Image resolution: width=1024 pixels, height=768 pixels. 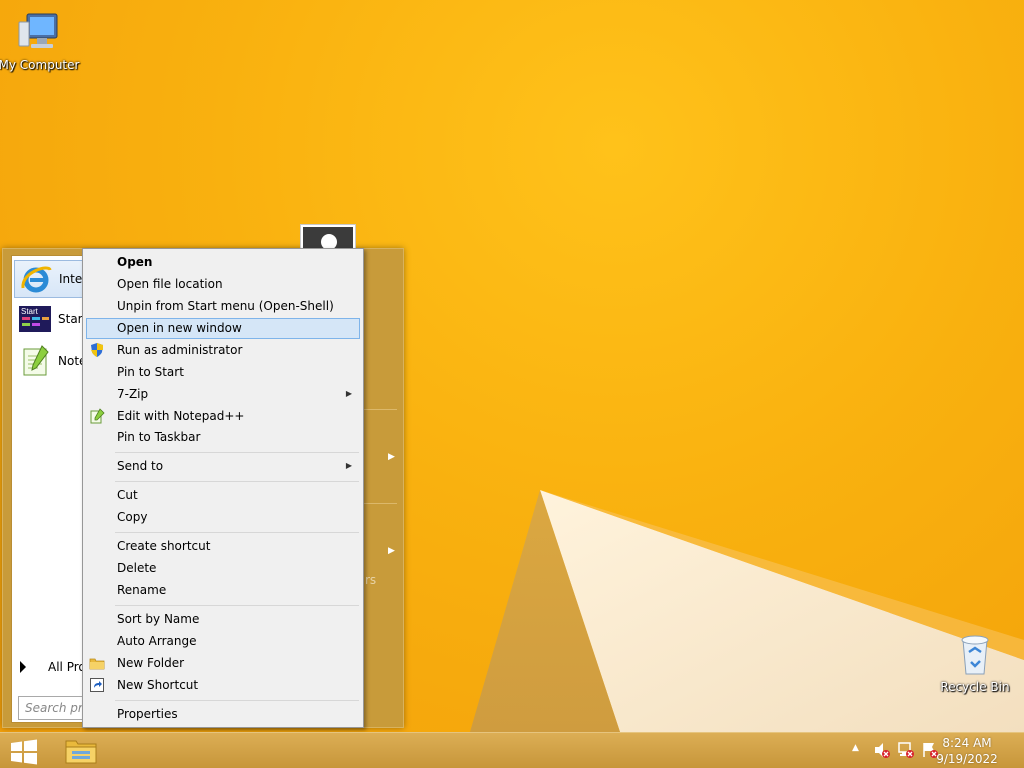 I want to click on menu-item-label: Properties, so click(x=147, y=714).